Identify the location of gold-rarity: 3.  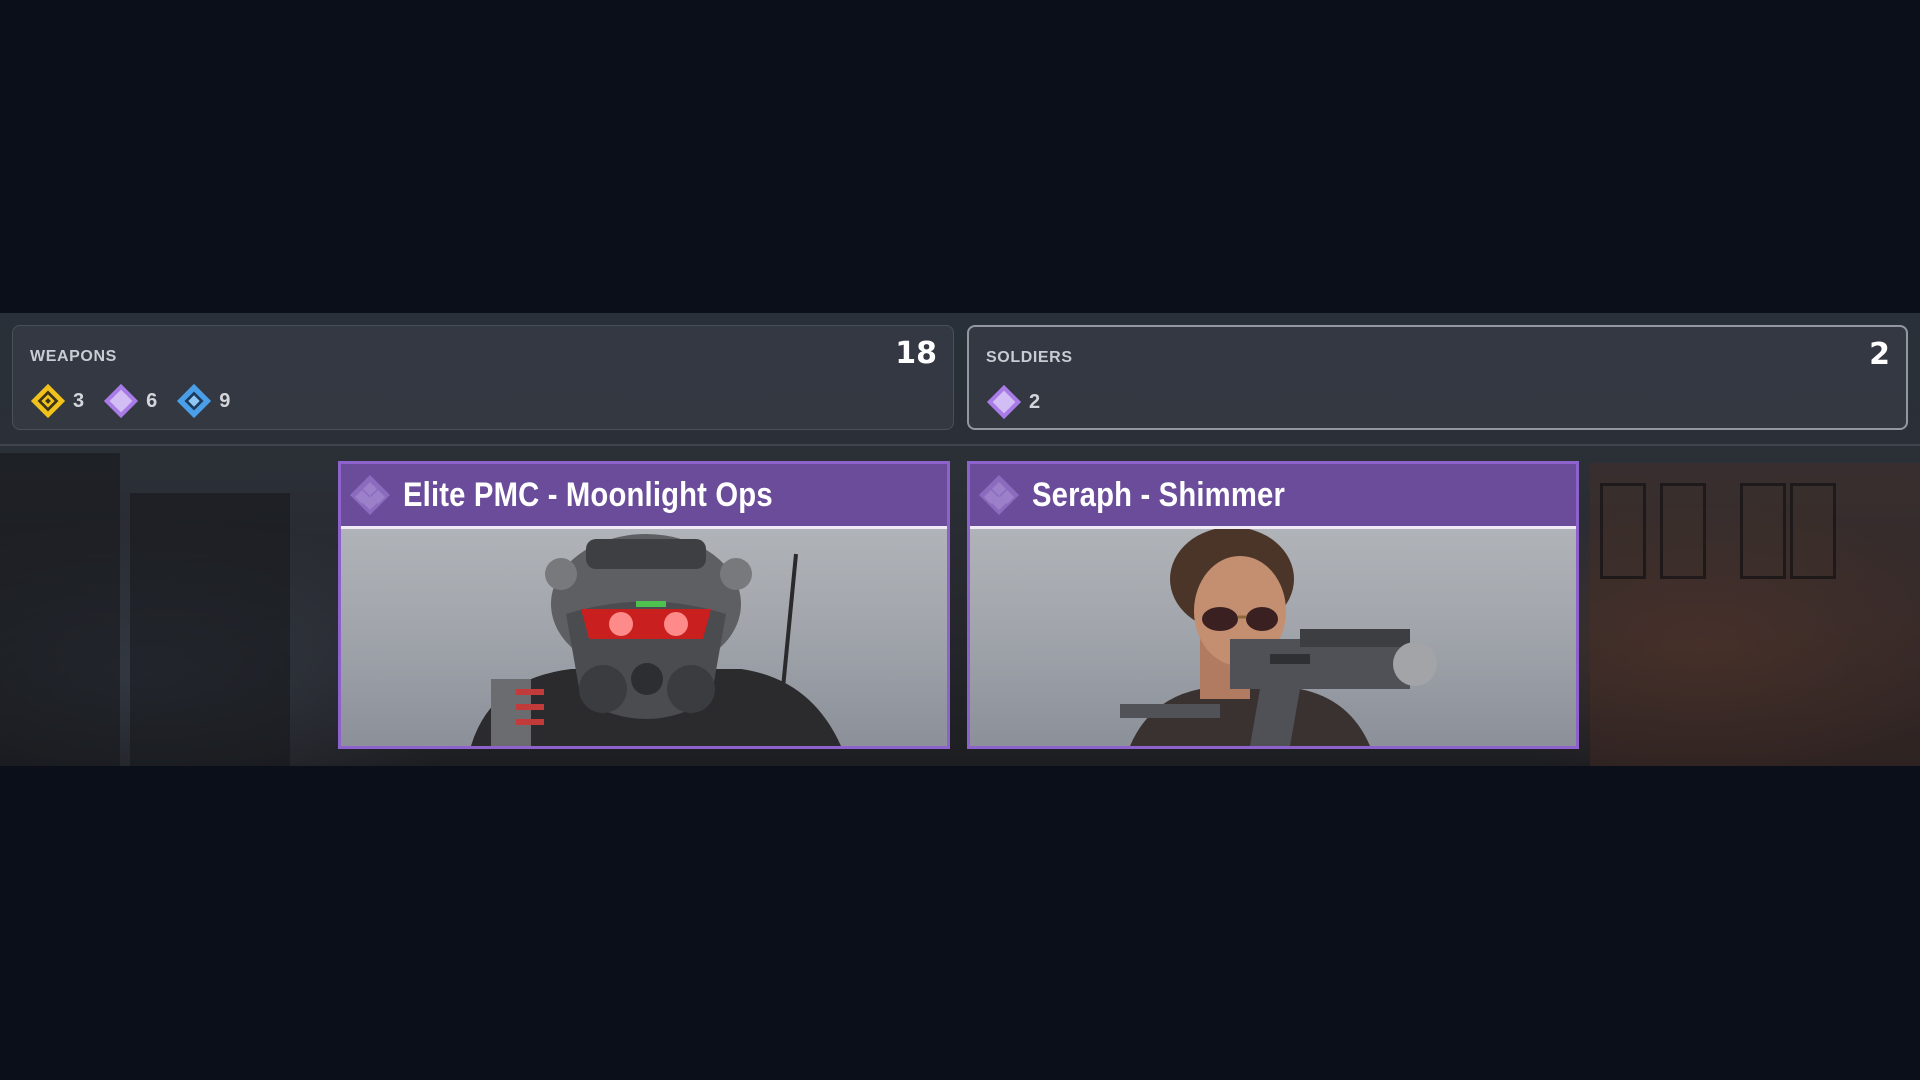
(56, 401).